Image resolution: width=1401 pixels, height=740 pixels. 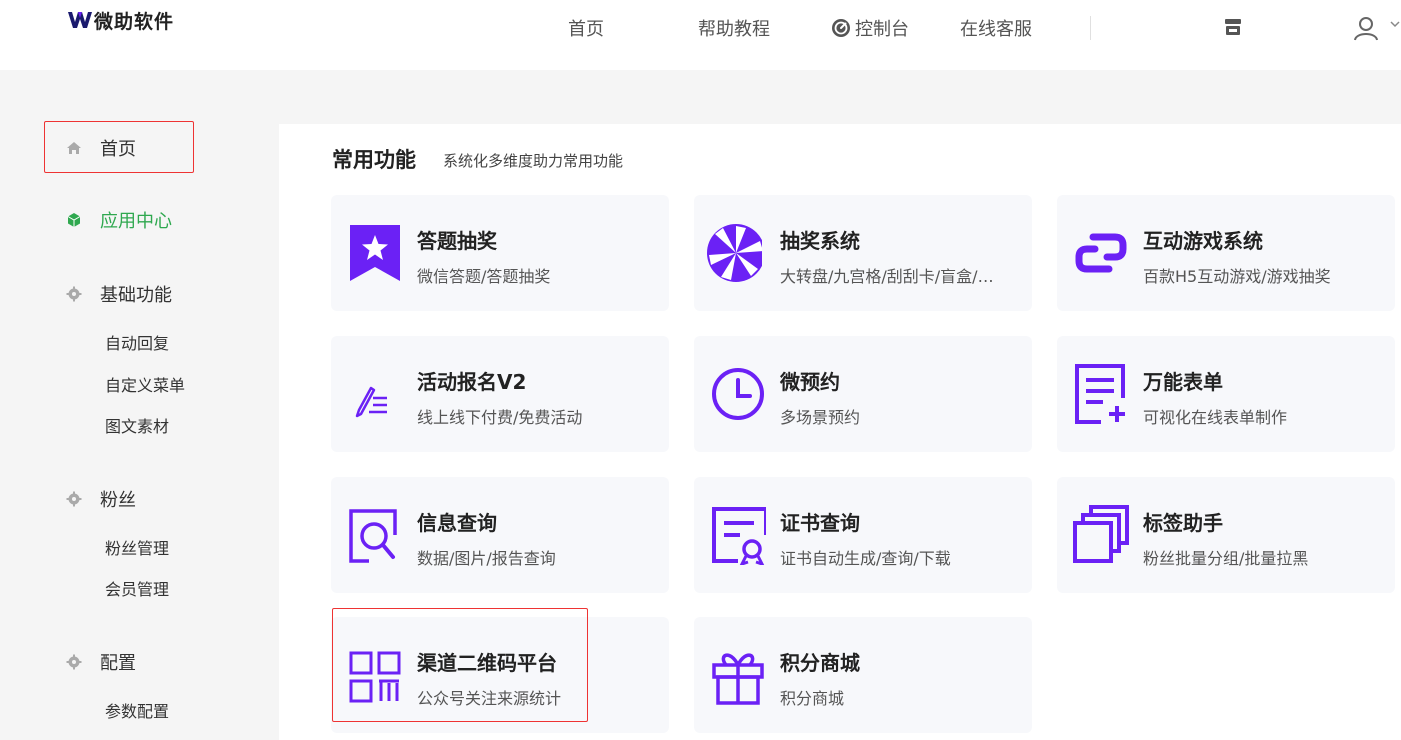 What do you see at coordinates (118, 500) in the screenshot?
I see `sidebar-item-label: 粉丝` at bounding box center [118, 500].